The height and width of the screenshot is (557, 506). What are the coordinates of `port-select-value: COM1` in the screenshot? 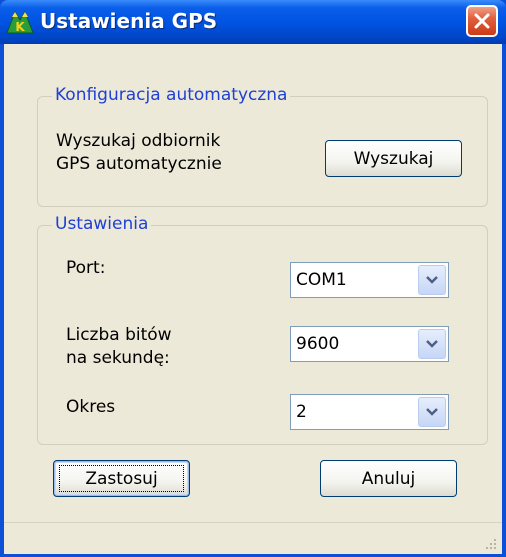 It's located at (321, 280).